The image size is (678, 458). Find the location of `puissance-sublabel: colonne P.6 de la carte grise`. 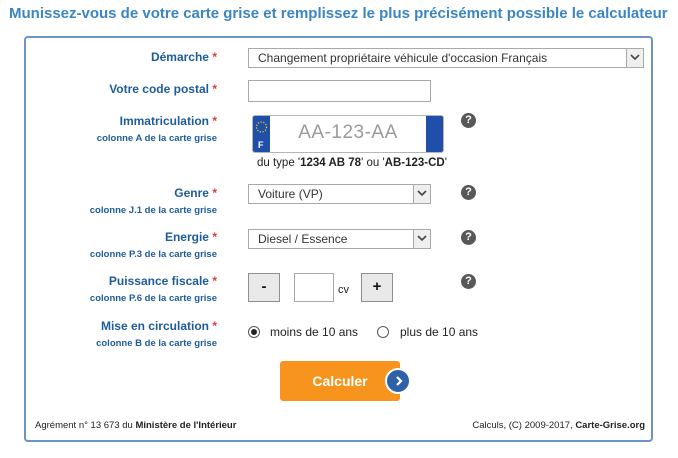

puissance-sublabel: colonne P.6 de la carte grise is located at coordinates (153, 298).